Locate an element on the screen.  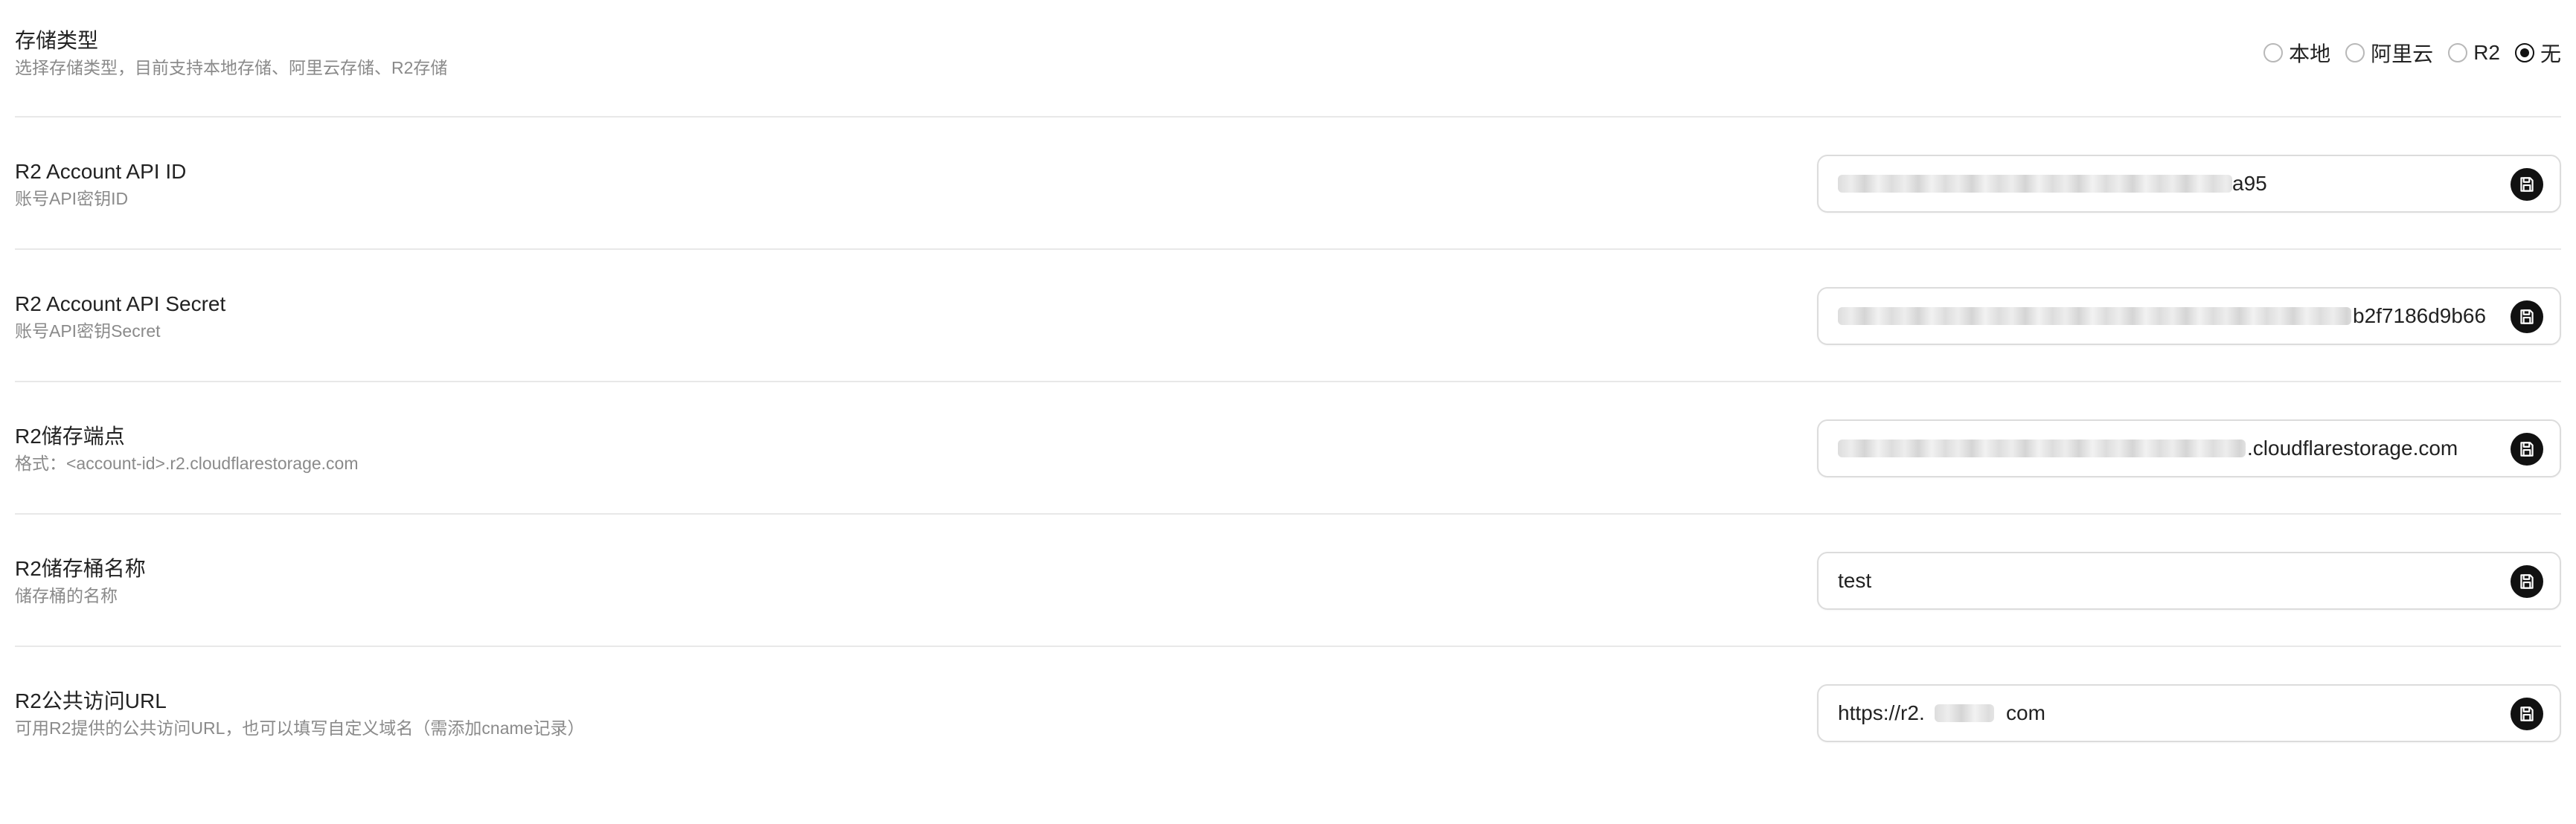
r2-bucket-name-title: R2储存桶名称 is located at coordinates (80, 568).